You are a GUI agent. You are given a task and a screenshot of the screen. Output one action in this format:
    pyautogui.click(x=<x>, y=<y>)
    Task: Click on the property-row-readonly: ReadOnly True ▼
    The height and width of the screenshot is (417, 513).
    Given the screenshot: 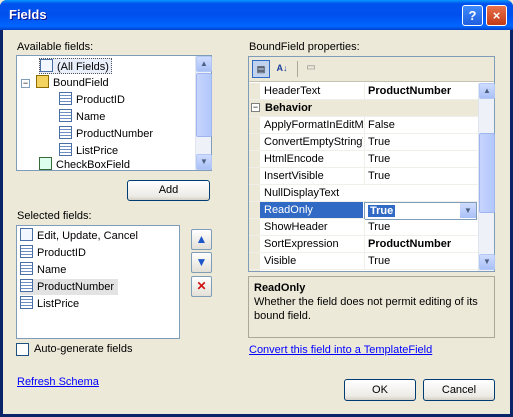 What is the action you would take?
    pyautogui.click(x=363, y=211)
    